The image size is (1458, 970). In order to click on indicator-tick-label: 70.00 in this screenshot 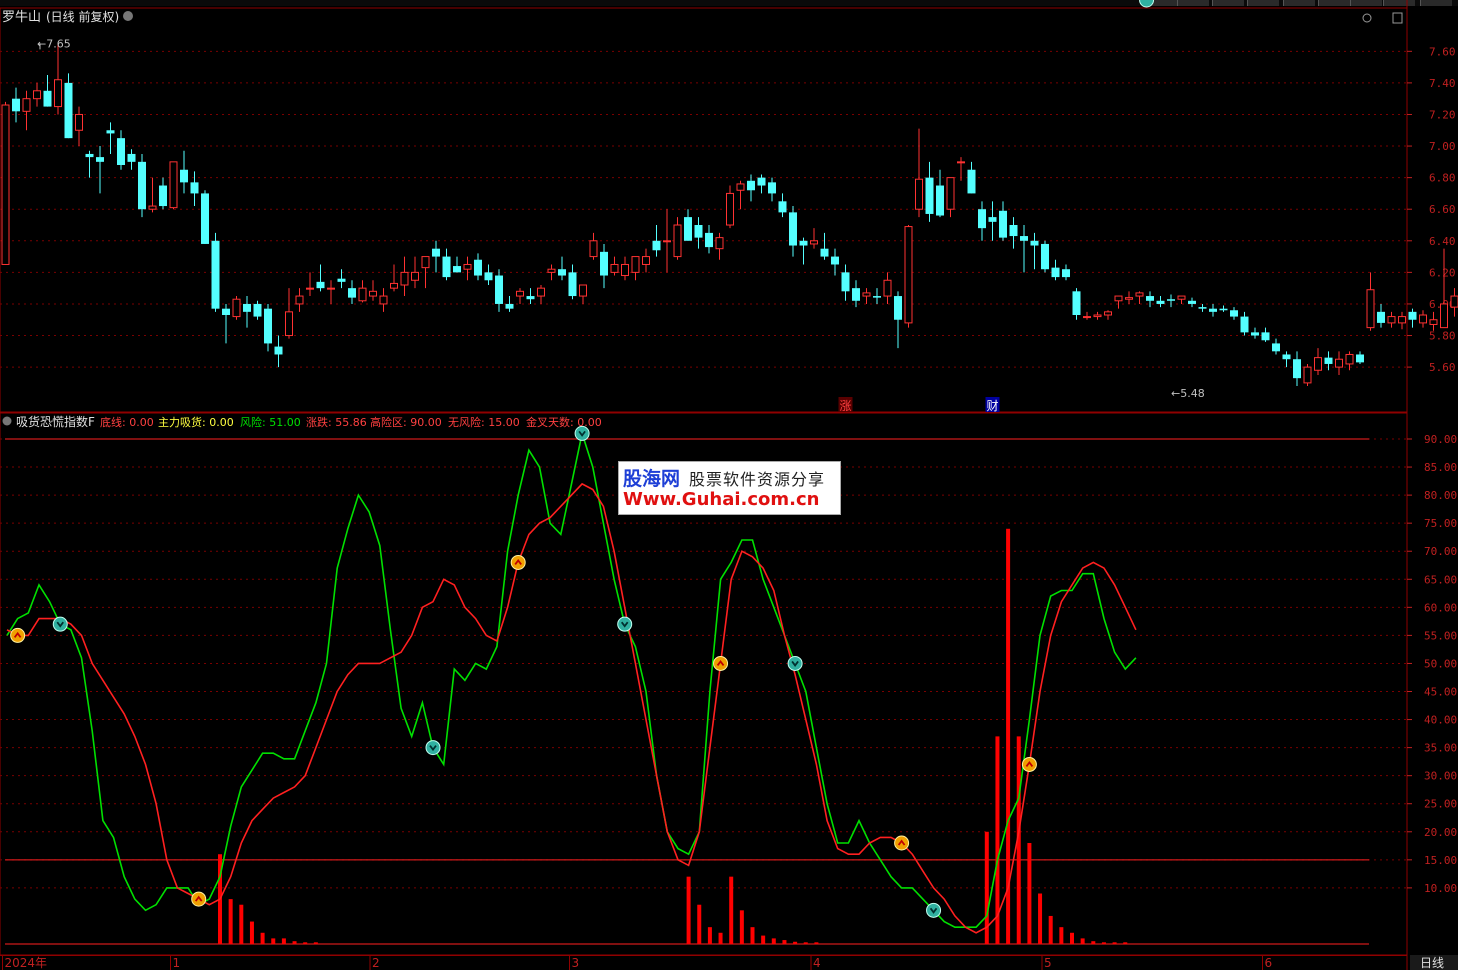, I will do `click(1440, 551)`.